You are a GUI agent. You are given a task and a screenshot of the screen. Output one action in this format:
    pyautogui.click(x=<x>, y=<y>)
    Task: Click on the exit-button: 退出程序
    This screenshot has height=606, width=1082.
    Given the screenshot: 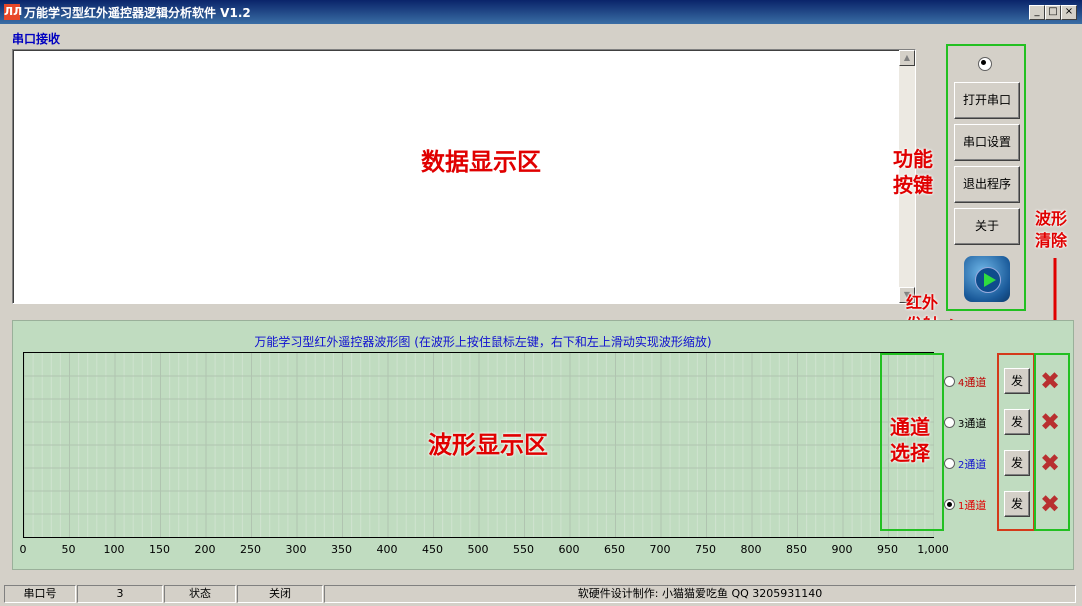 What is the action you would take?
    pyautogui.click(x=987, y=184)
    